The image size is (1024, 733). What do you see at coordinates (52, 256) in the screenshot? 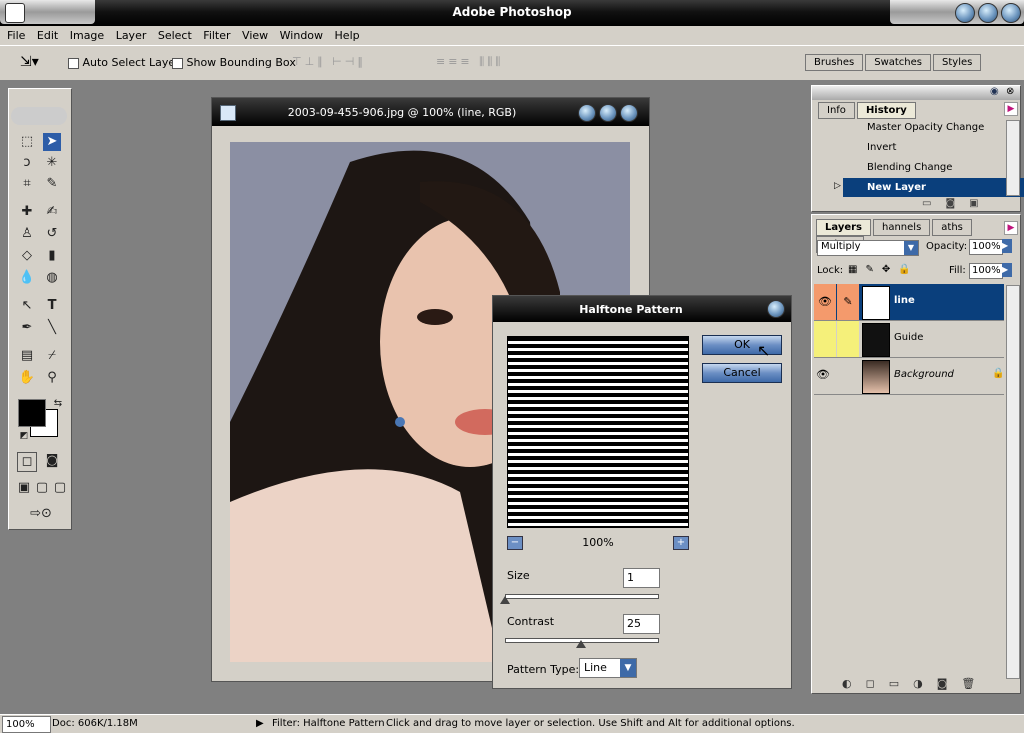
I see `gradient-tool-icon: ▮` at bounding box center [52, 256].